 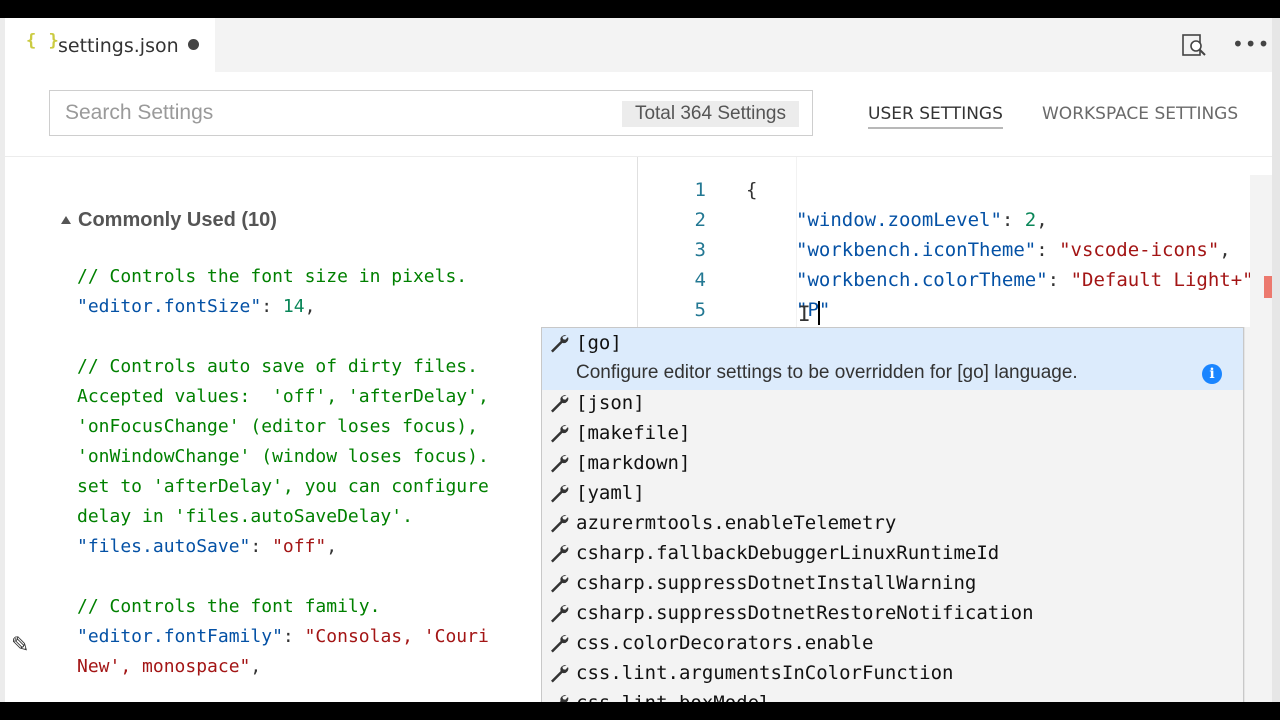 What do you see at coordinates (892, 695) in the screenshot?
I see `suggest-item: css.lint.boxModel` at bounding box center [892, 695].